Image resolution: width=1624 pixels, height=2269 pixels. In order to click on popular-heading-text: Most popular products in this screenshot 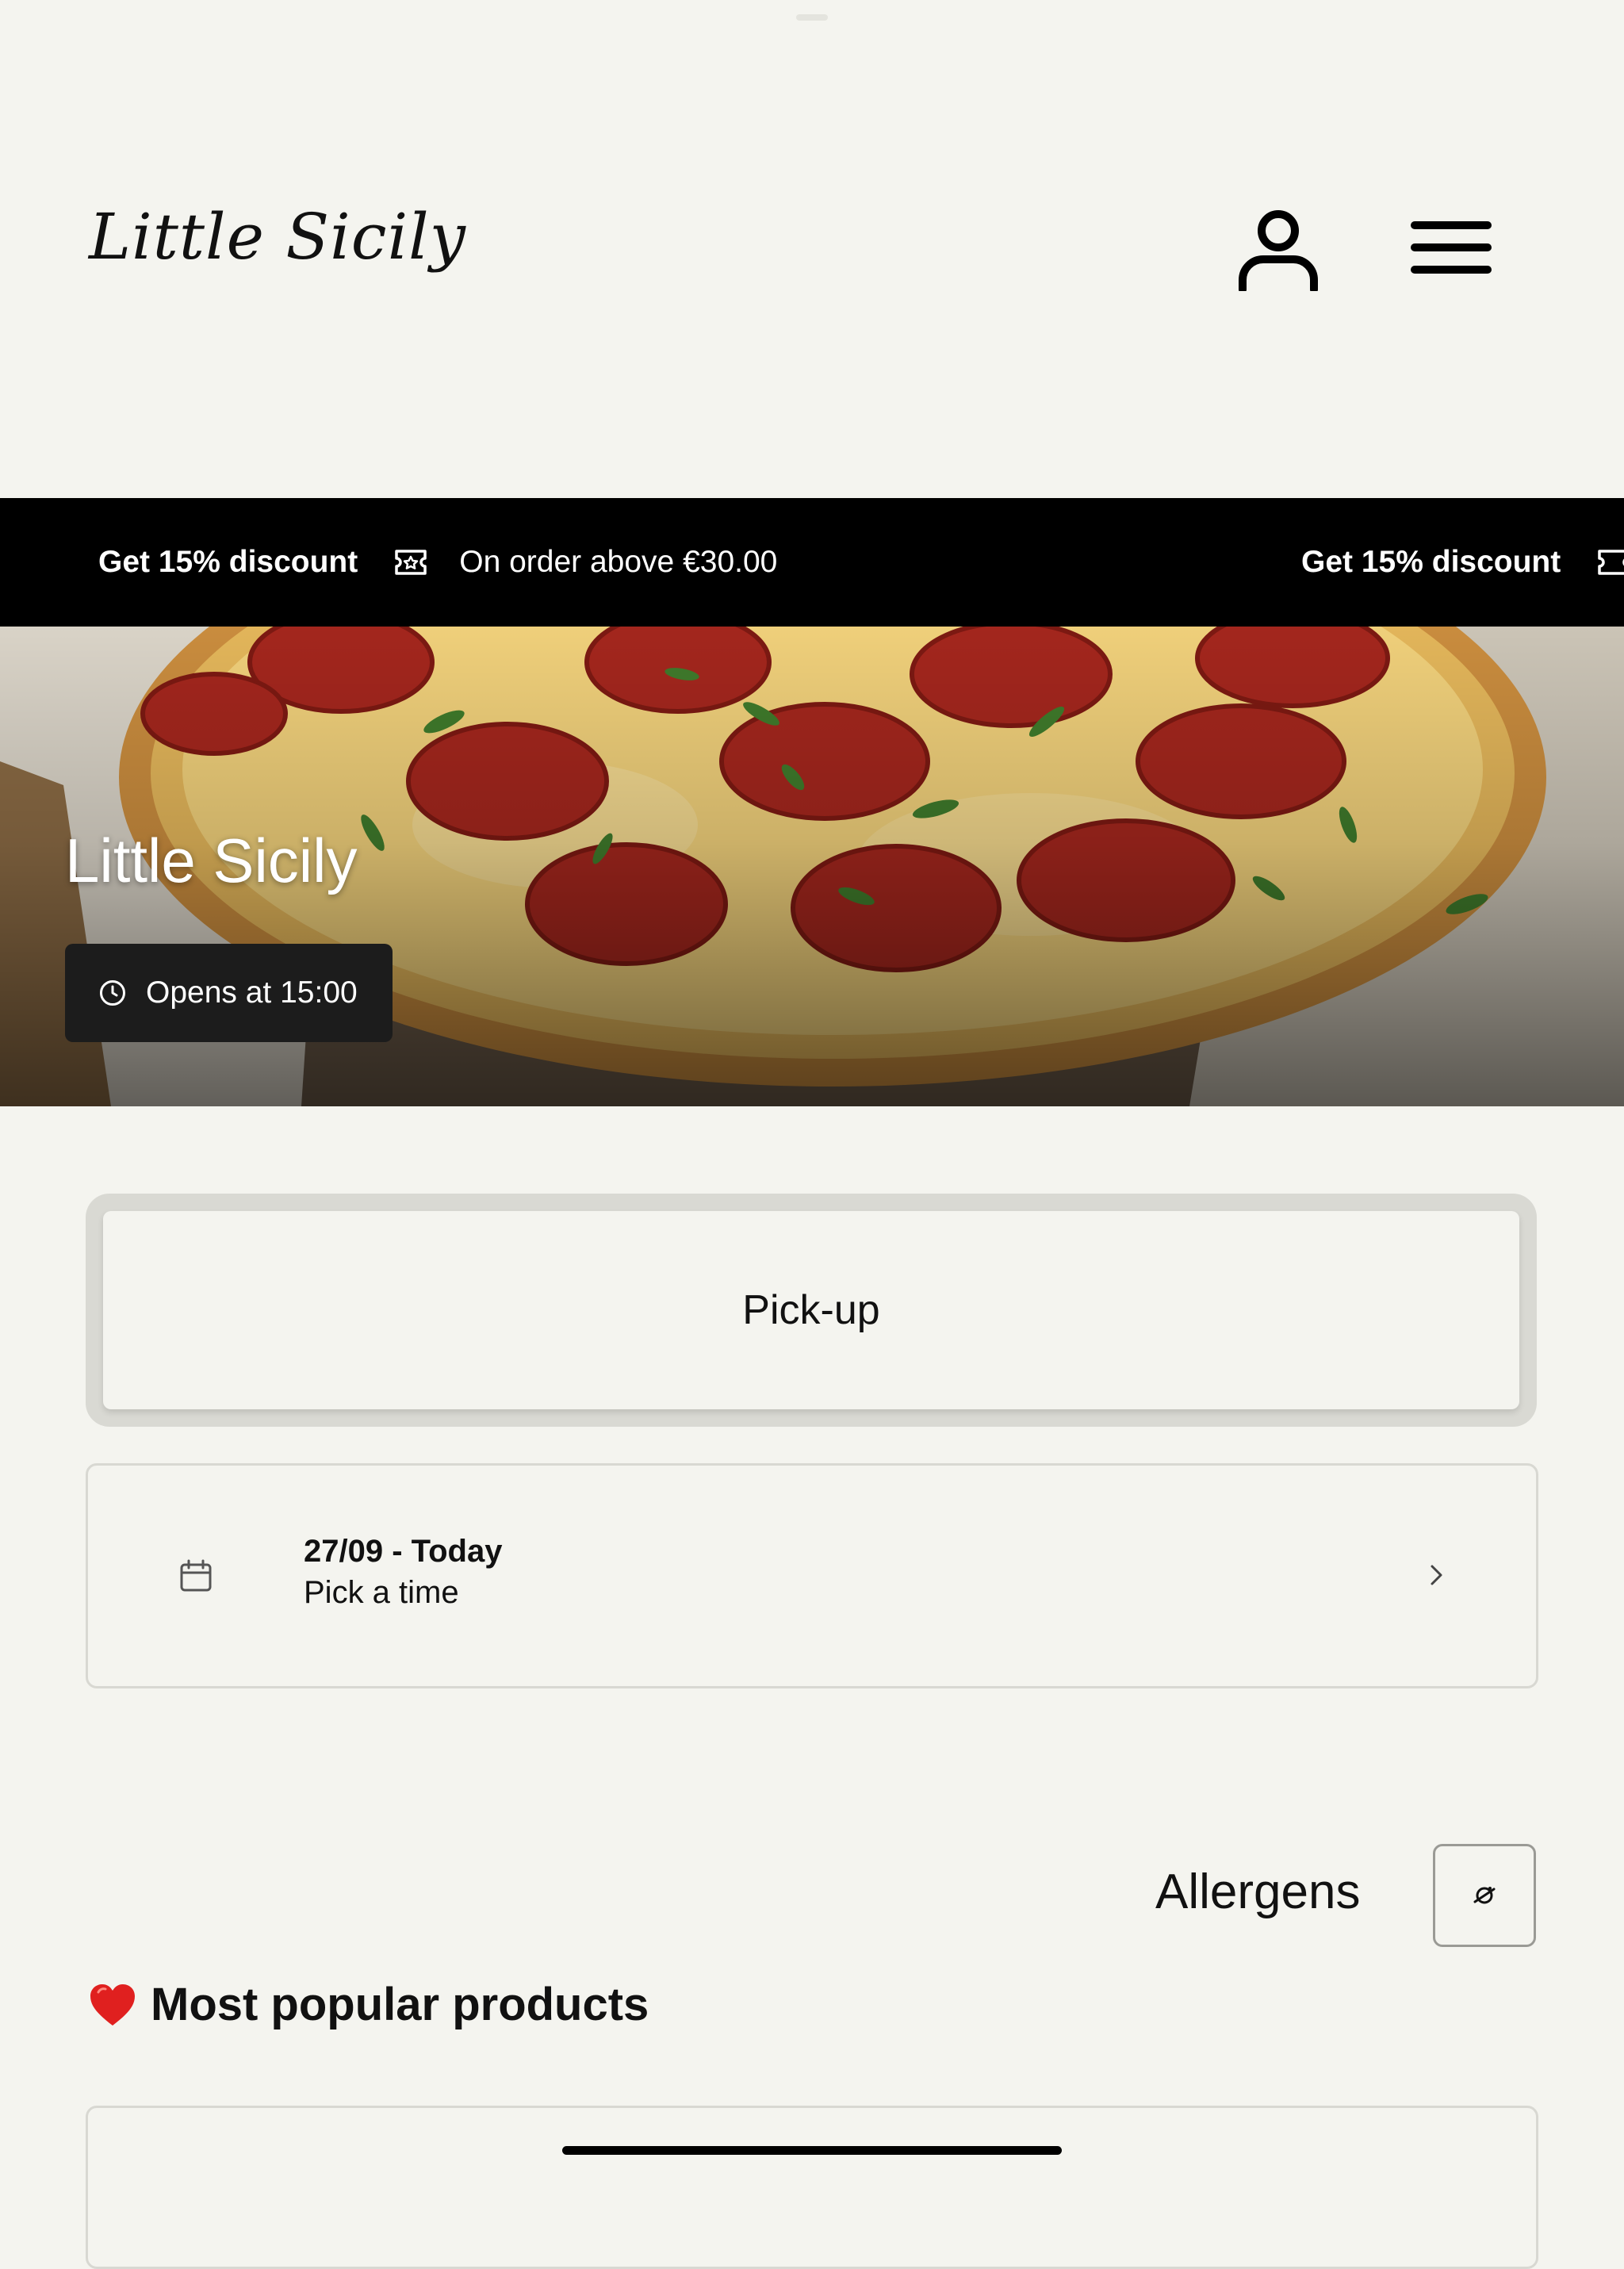, I will do `click(400, 2004)`.